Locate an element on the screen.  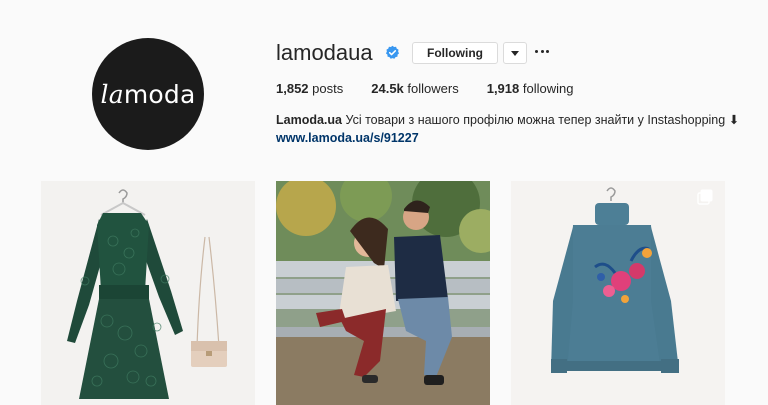
profile-username: lamodaua is located at coordinates (324, 52).